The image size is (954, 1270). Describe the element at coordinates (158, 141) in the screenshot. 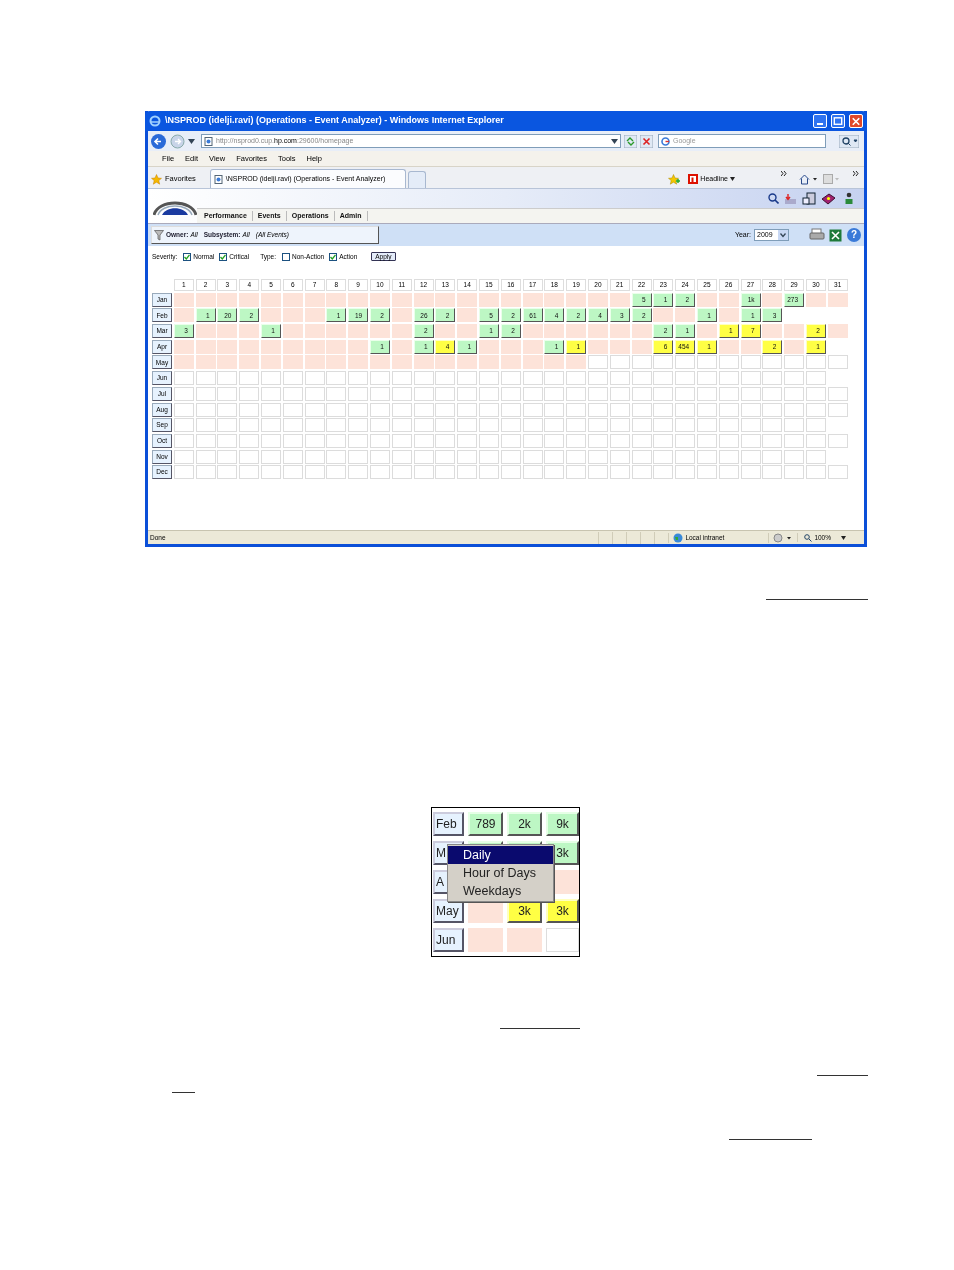

I see `back-button` at that location.